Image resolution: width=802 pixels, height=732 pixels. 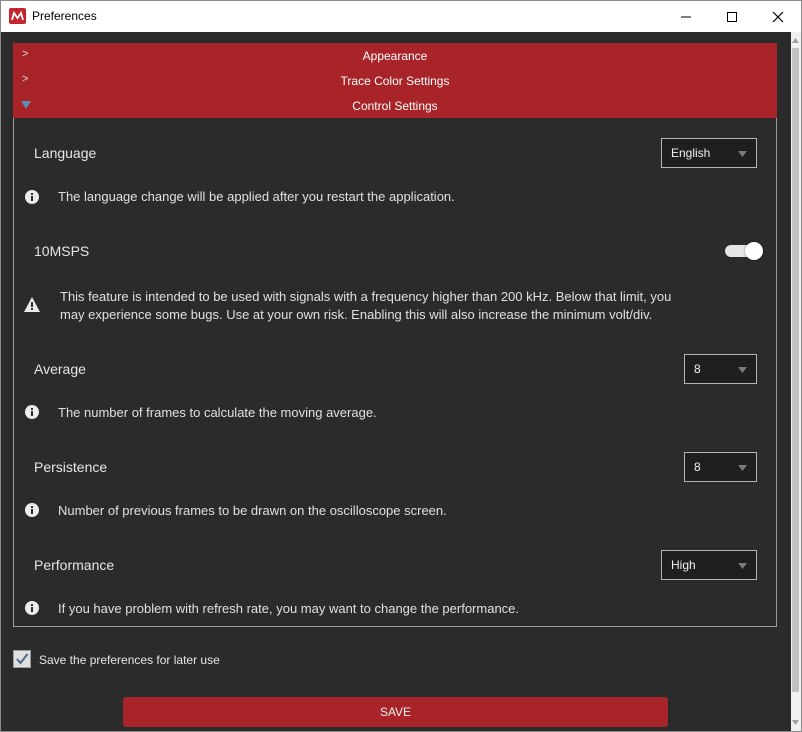 I want to click on warning-icon, so click(x=32, y=304).